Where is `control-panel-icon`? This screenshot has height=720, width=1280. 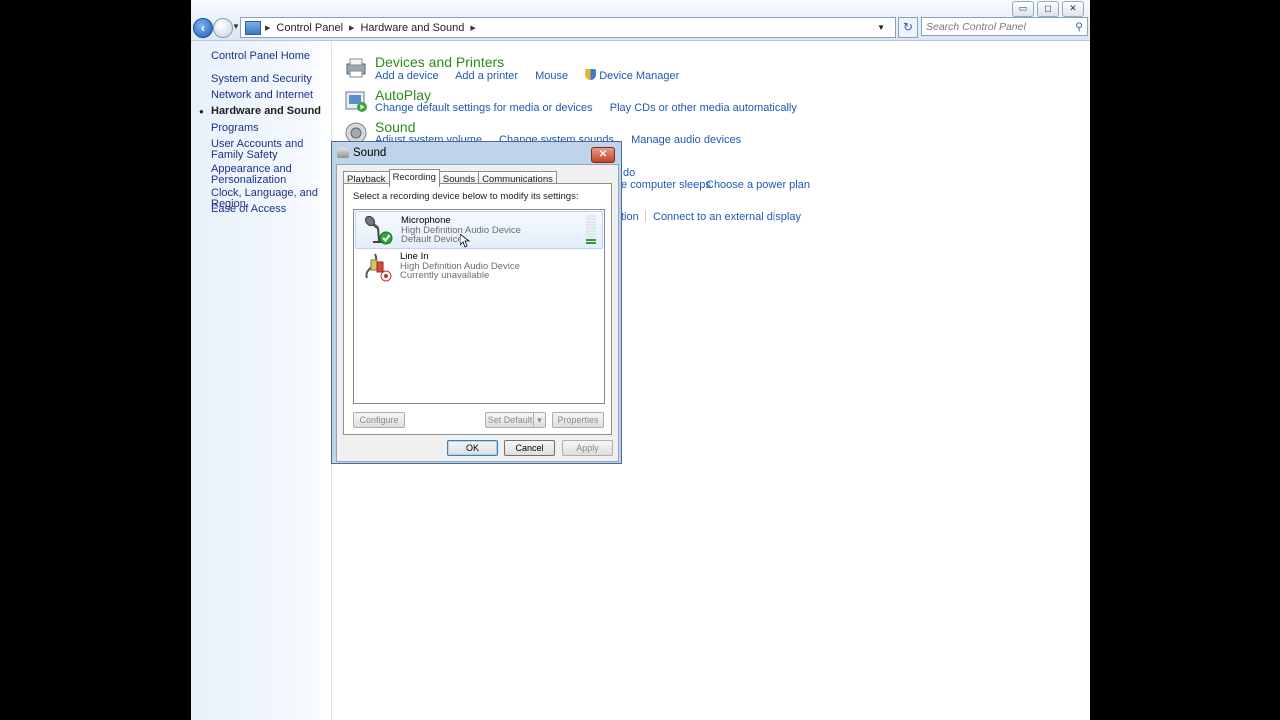 control-panel-icon is located at coordinates (253, 27).